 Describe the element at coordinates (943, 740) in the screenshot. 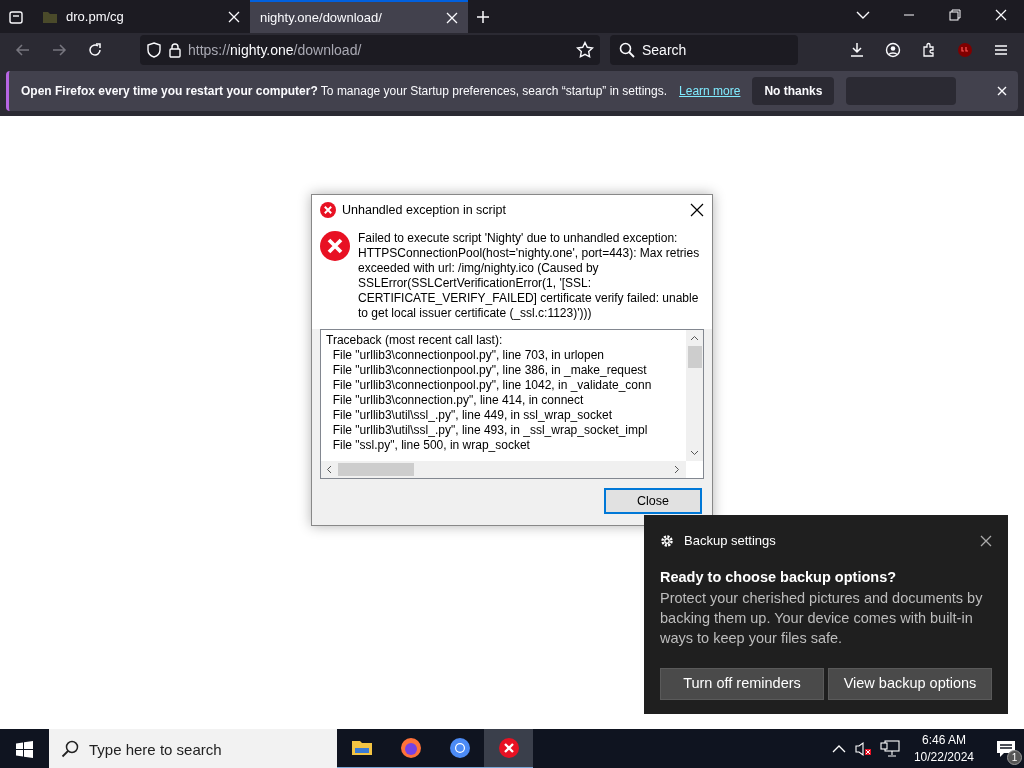

I see `clock-time: 6:46 AM` at that location.